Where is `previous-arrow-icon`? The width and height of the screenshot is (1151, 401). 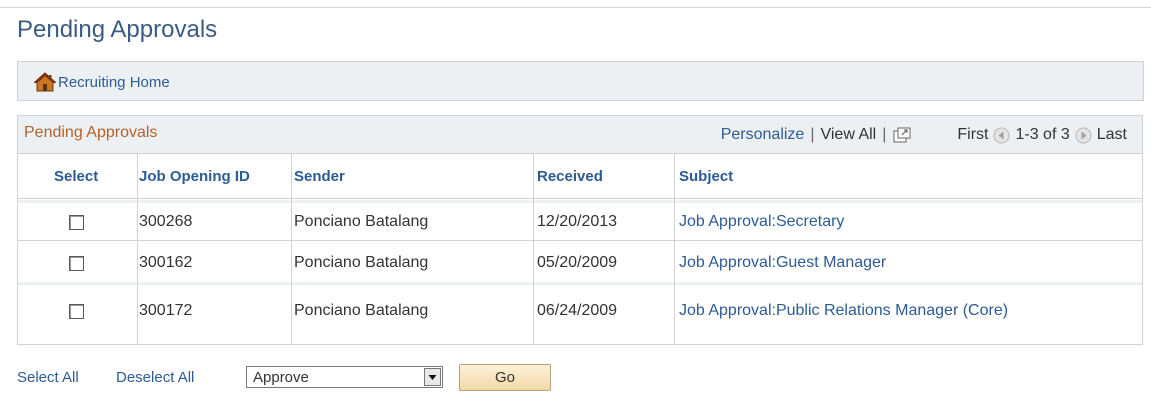
previous-arrow-icon is located at coordinates (1001, 135).